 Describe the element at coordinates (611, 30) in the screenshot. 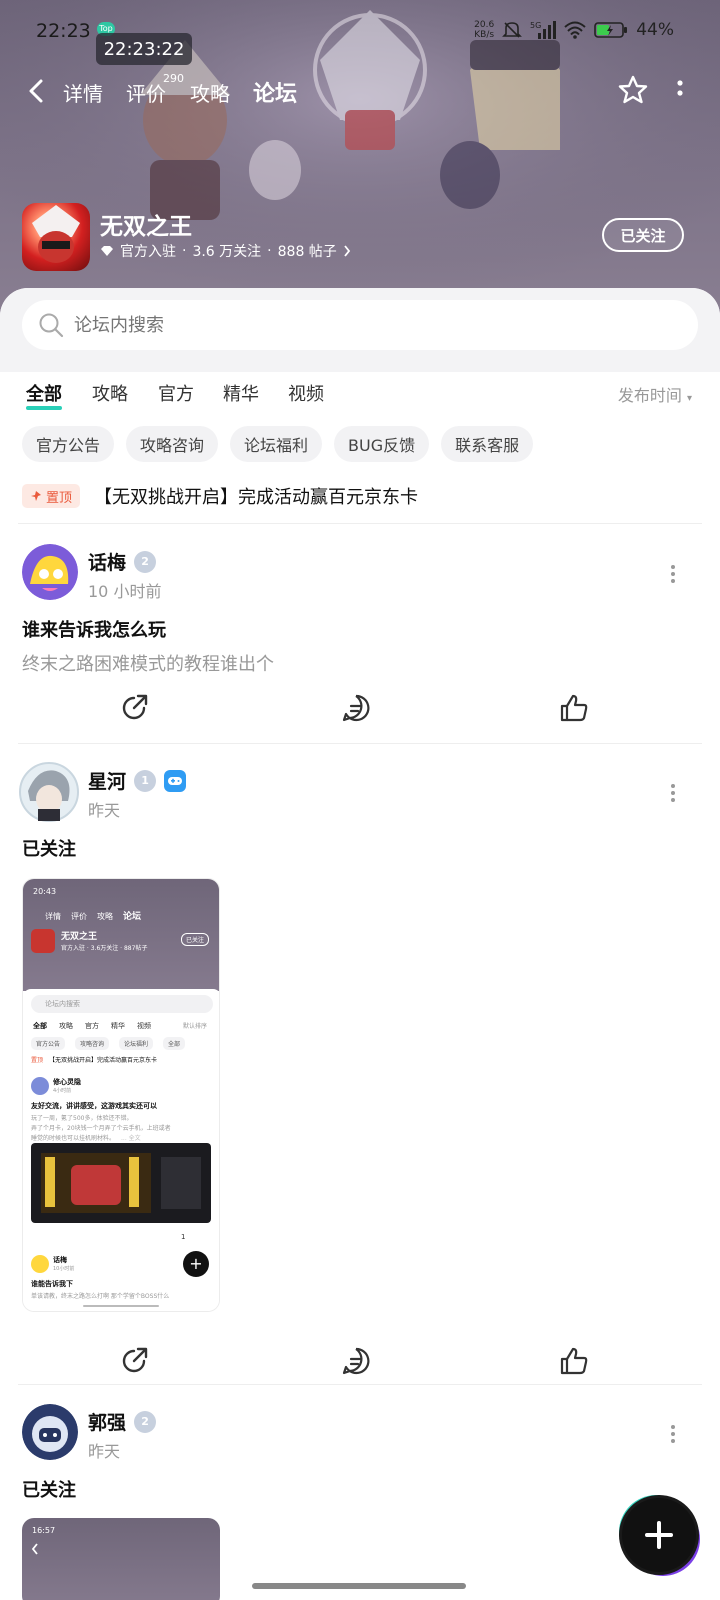

I see `battery-icon` at that location.